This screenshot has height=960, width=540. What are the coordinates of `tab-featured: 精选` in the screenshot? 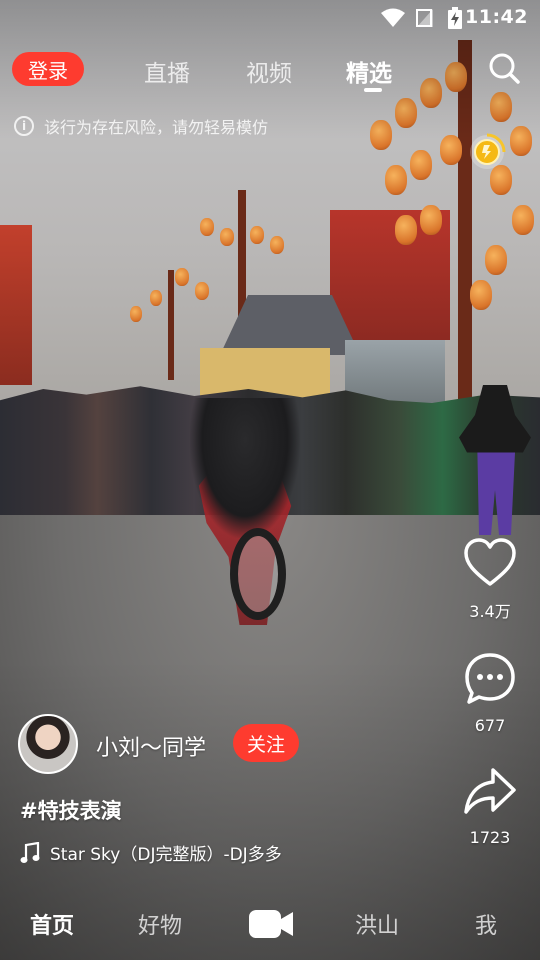 It's located at (369, 71).